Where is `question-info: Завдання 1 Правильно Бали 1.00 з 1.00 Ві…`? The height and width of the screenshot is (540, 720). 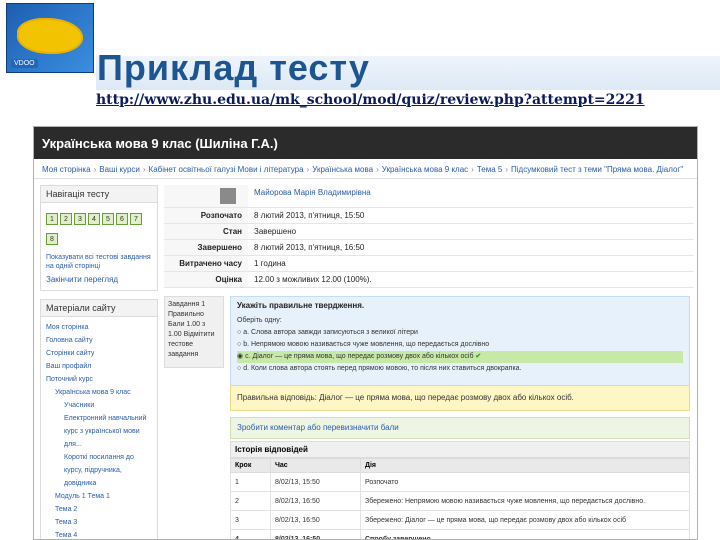
question-info: Завдання 1 Правильно Бали 1.00 з 1.00 Ві… is located at coordinates (194, 332).